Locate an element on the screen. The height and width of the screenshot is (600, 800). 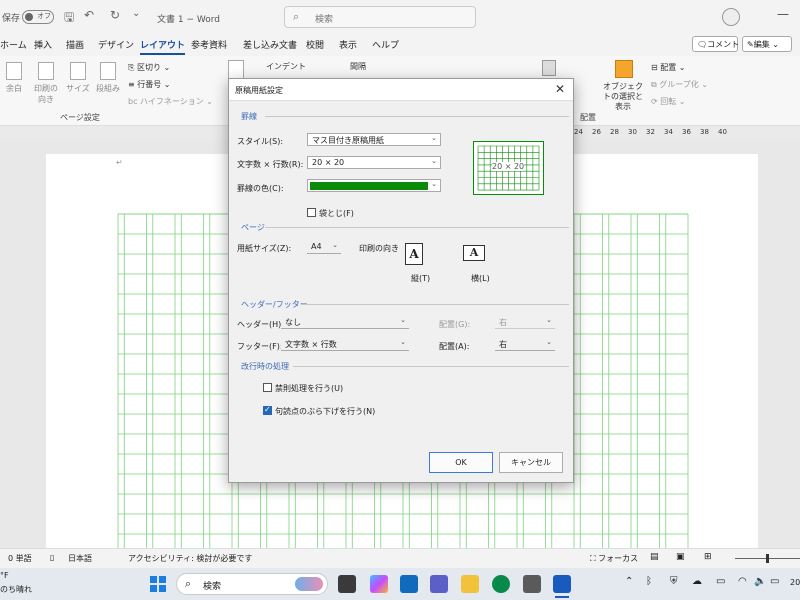
volume-icon: 🔈 is located at coordinates (760, 581).